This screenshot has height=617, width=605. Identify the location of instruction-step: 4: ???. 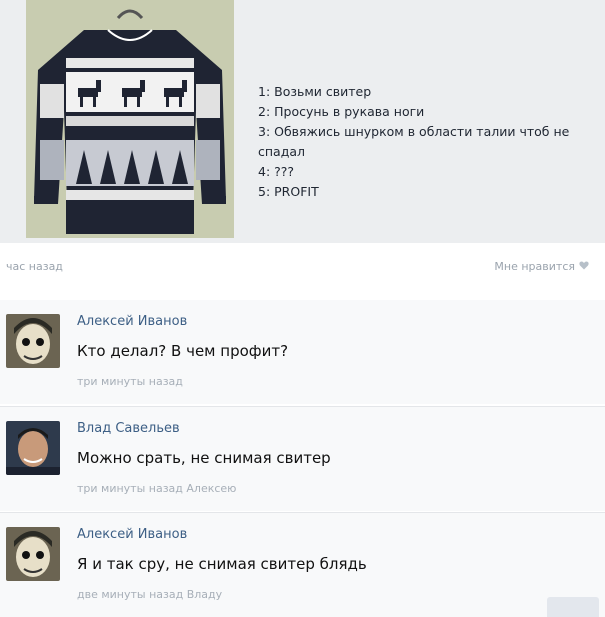
(276, 171).